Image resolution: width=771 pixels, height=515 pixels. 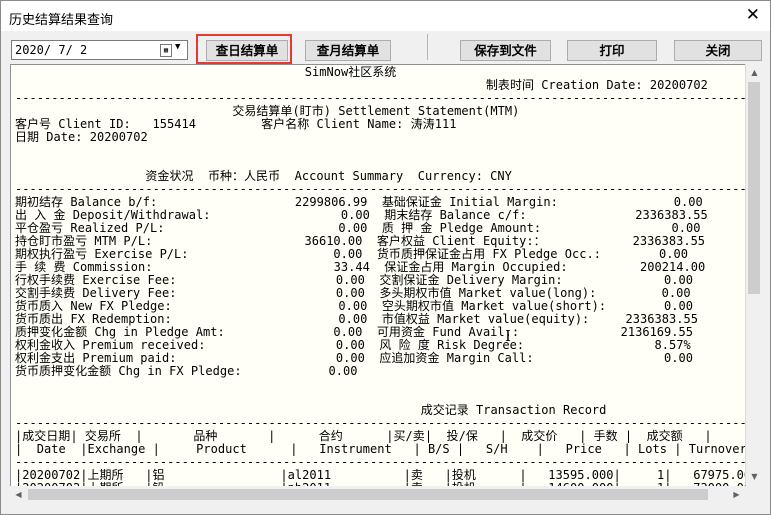 What do you see at coordinates (385, 16) in the screenshot?
I see `title-bar: 历史结算结果查询 ✕` at bounding box center [385, 16].